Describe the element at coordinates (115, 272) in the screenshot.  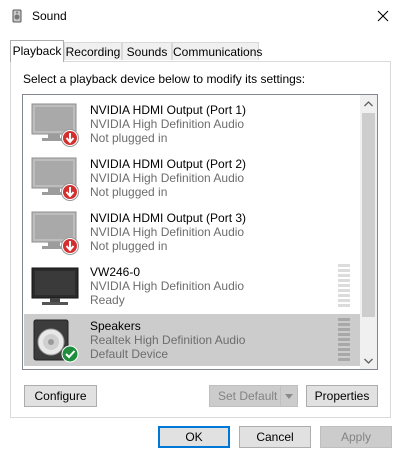
I see `device-name: VW246-0` at that location.